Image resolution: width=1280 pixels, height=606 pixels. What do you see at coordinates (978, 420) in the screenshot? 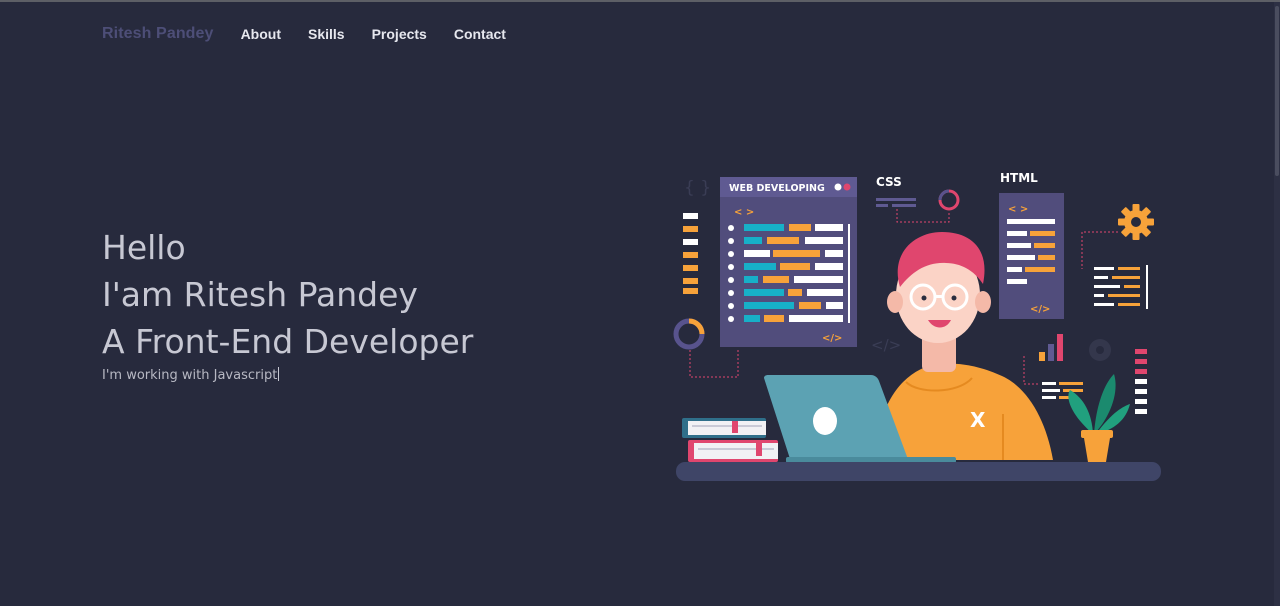
I see `shirt-logo: X` at bounding box center [978, 420].